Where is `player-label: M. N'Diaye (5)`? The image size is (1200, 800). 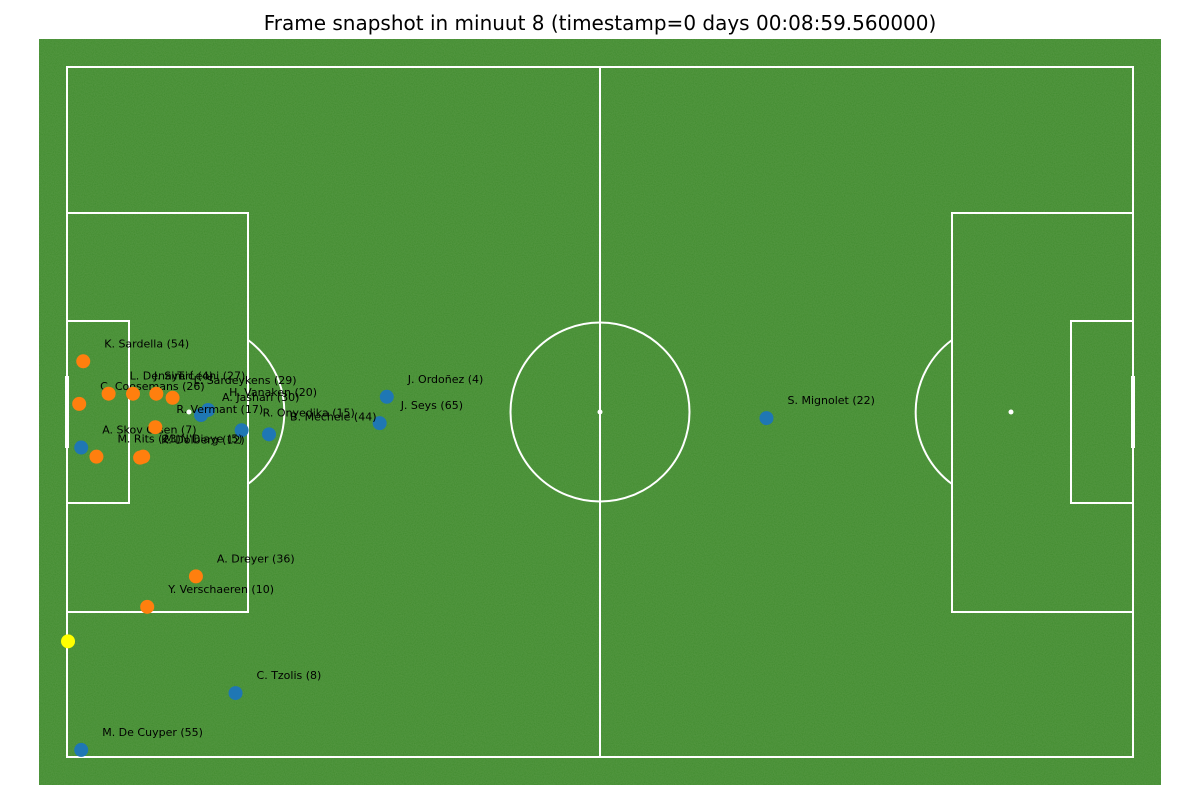 player-label: M. N'Diaye (5) is located at coordinates (203, 439).